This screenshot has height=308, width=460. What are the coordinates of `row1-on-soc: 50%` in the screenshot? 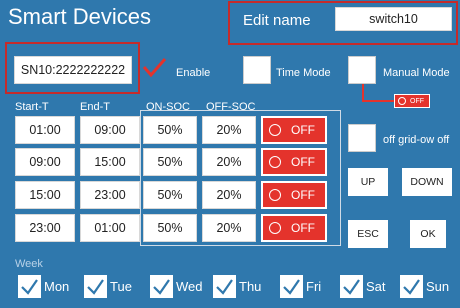 It's located at (170, 130).